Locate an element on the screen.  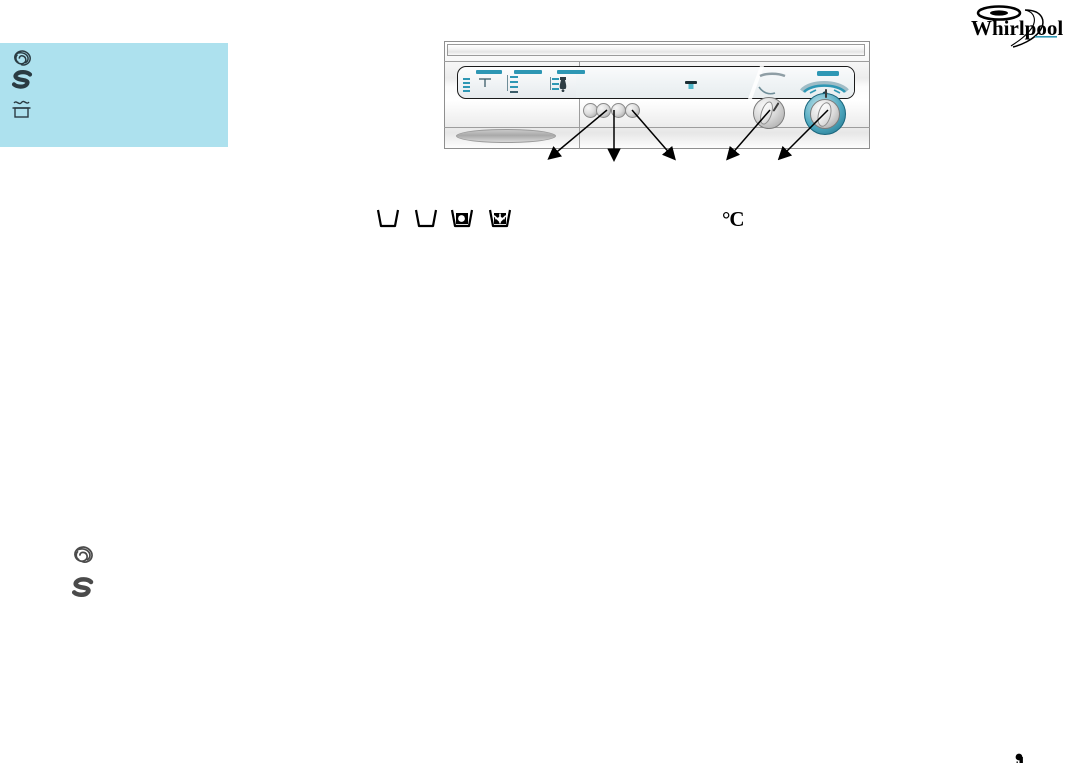
tumble-dry-symbol is located at coordinates (462, 219).